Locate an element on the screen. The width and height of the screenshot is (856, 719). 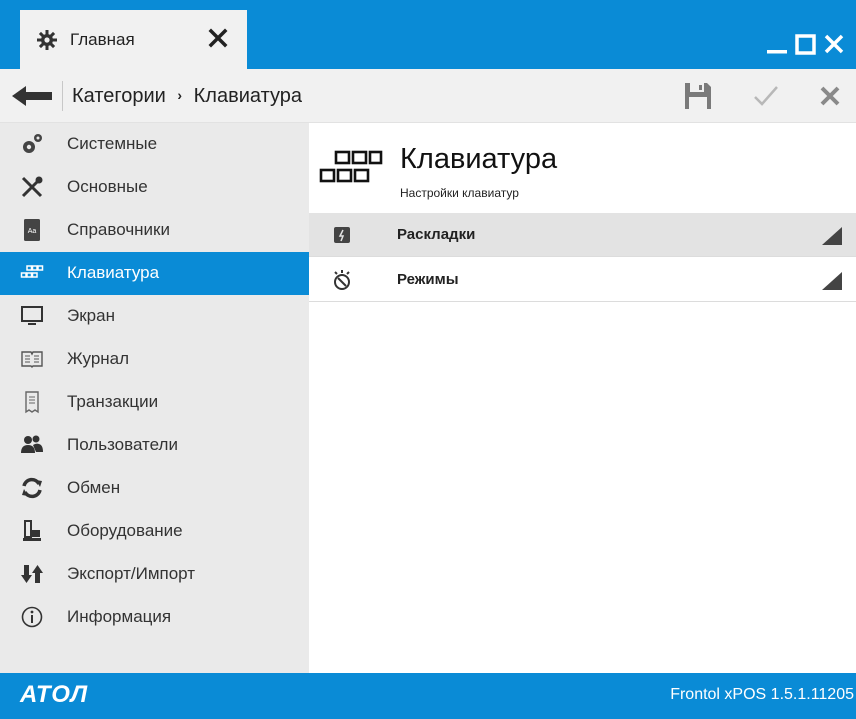
sidebar-item-information: Информация is located at coordinates (154, 617).